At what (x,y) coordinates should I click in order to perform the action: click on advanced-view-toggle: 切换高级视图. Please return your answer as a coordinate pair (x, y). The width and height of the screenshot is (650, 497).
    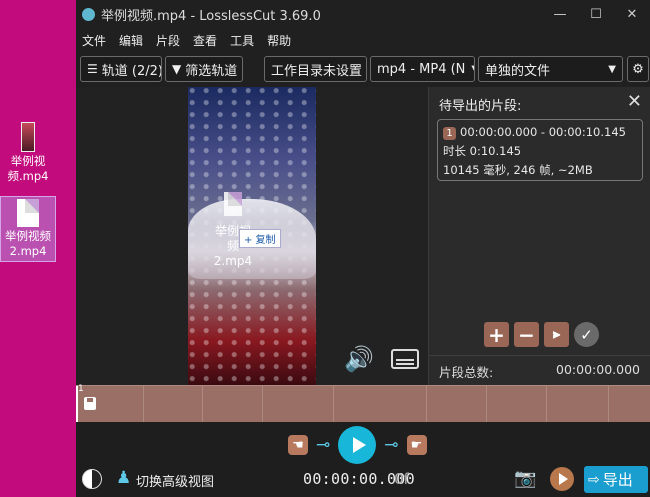
    Looking at the image, I should click on (175, 480).